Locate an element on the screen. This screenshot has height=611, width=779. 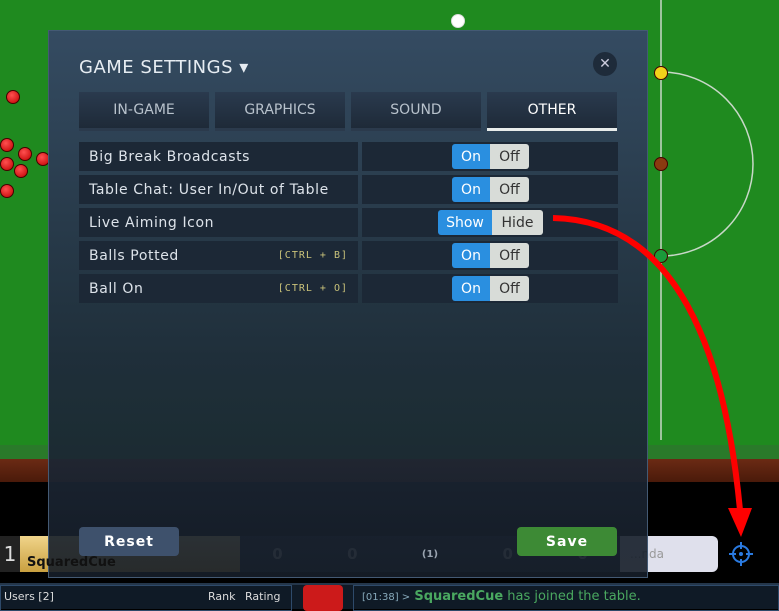
users-count: Users [2] is located at coordinates (29, 596).